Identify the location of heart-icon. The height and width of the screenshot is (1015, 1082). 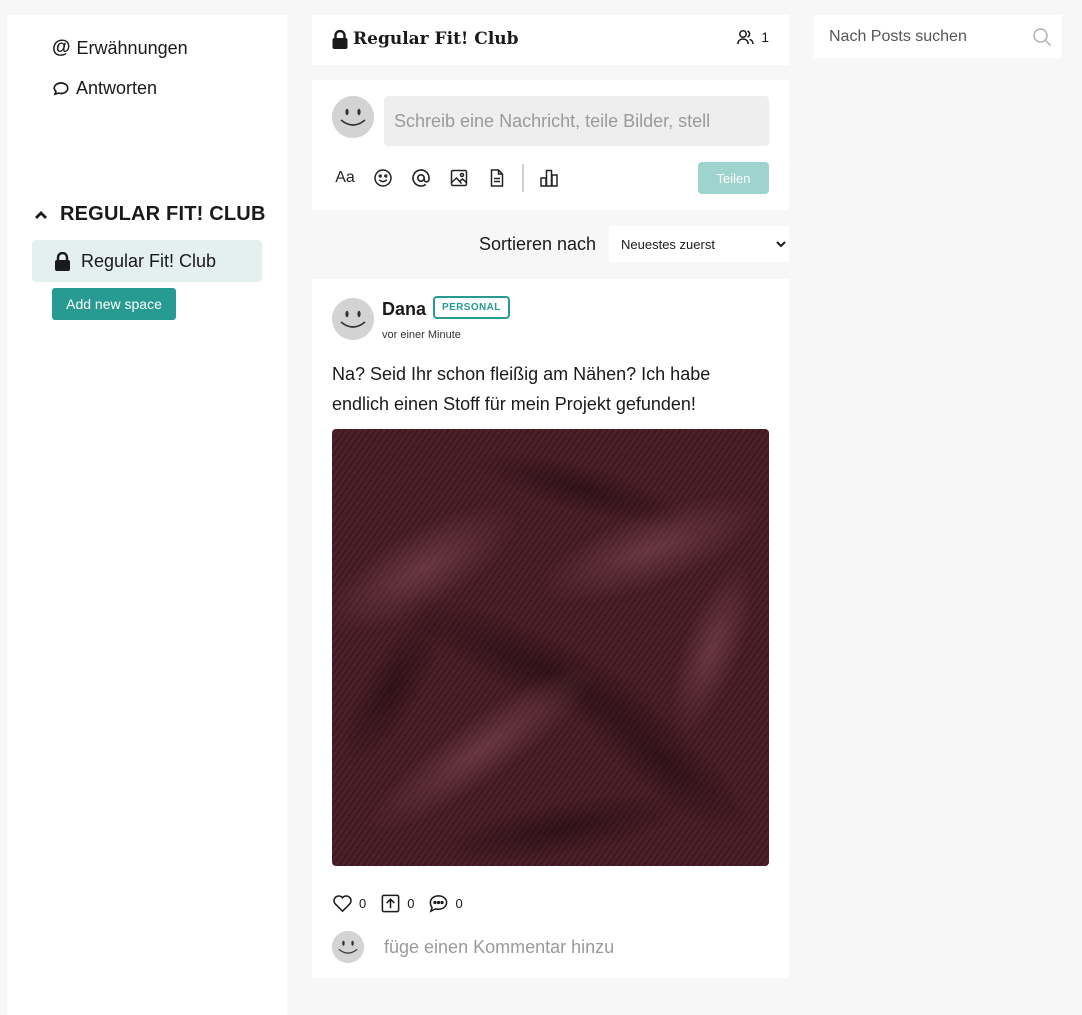
(342, 904).